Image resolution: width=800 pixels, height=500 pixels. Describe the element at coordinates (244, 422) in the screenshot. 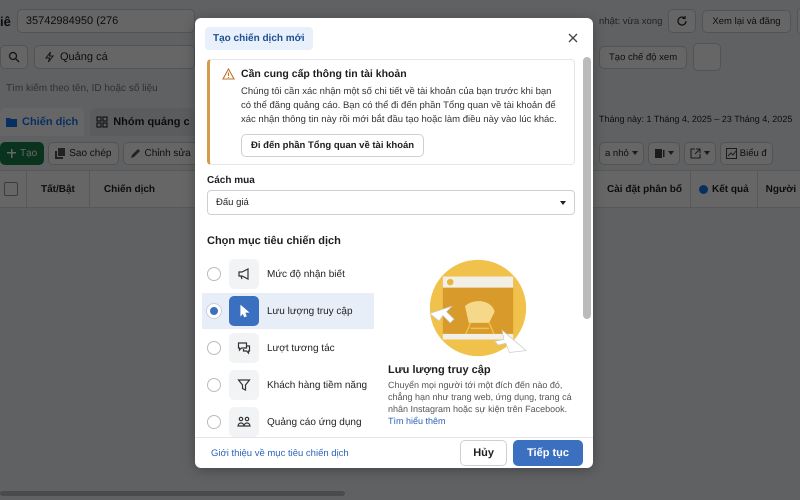

I see `people-icon` at that location.